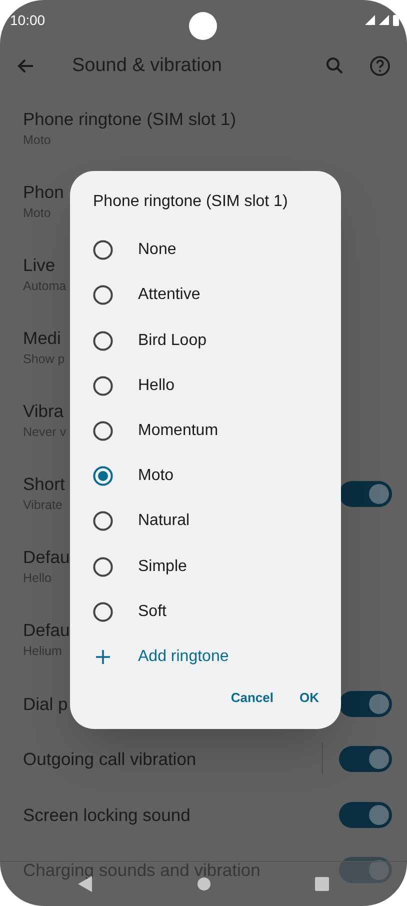 Image resolution: width=407 pixels, height=906 pixels. I want to click on setting-title: Vibra, so click(43, 412).